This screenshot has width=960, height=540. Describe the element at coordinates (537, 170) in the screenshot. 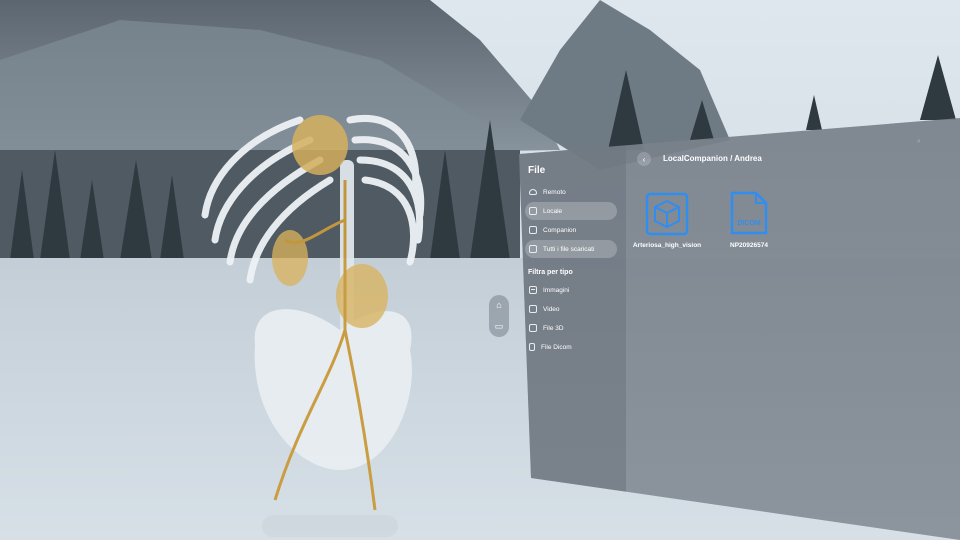

I see `window-title: File` at that location.